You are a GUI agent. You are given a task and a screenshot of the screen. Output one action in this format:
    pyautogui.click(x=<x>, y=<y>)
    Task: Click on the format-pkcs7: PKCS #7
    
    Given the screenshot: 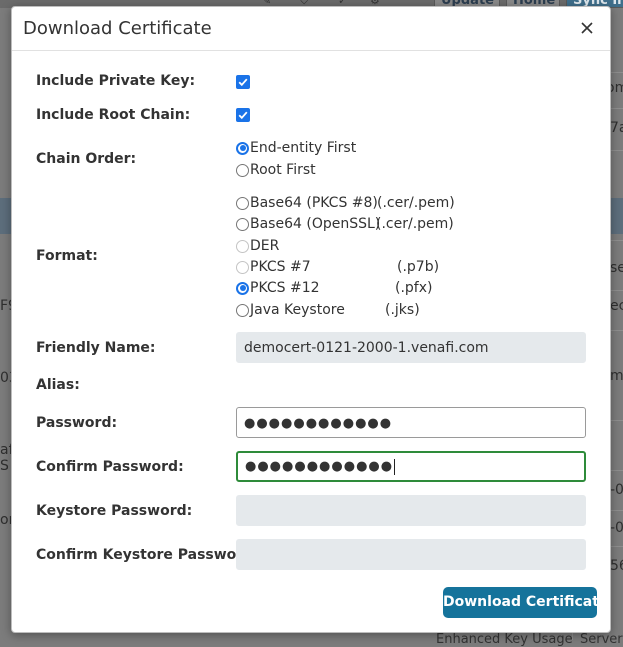 What is the action you would take?
    pyautogui.click(x=273, y=267)
    